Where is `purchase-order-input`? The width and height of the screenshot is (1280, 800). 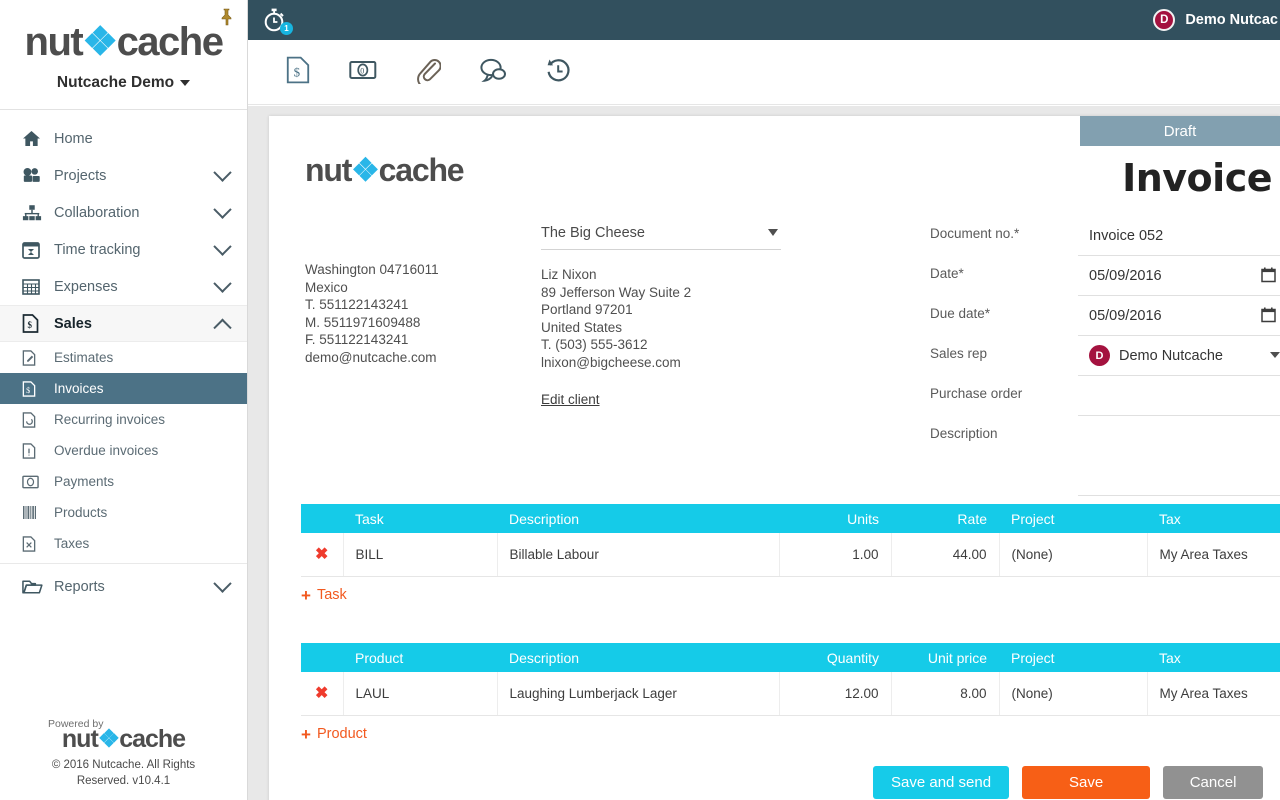 purchase-order-input is located at coordinates (1179, 396).